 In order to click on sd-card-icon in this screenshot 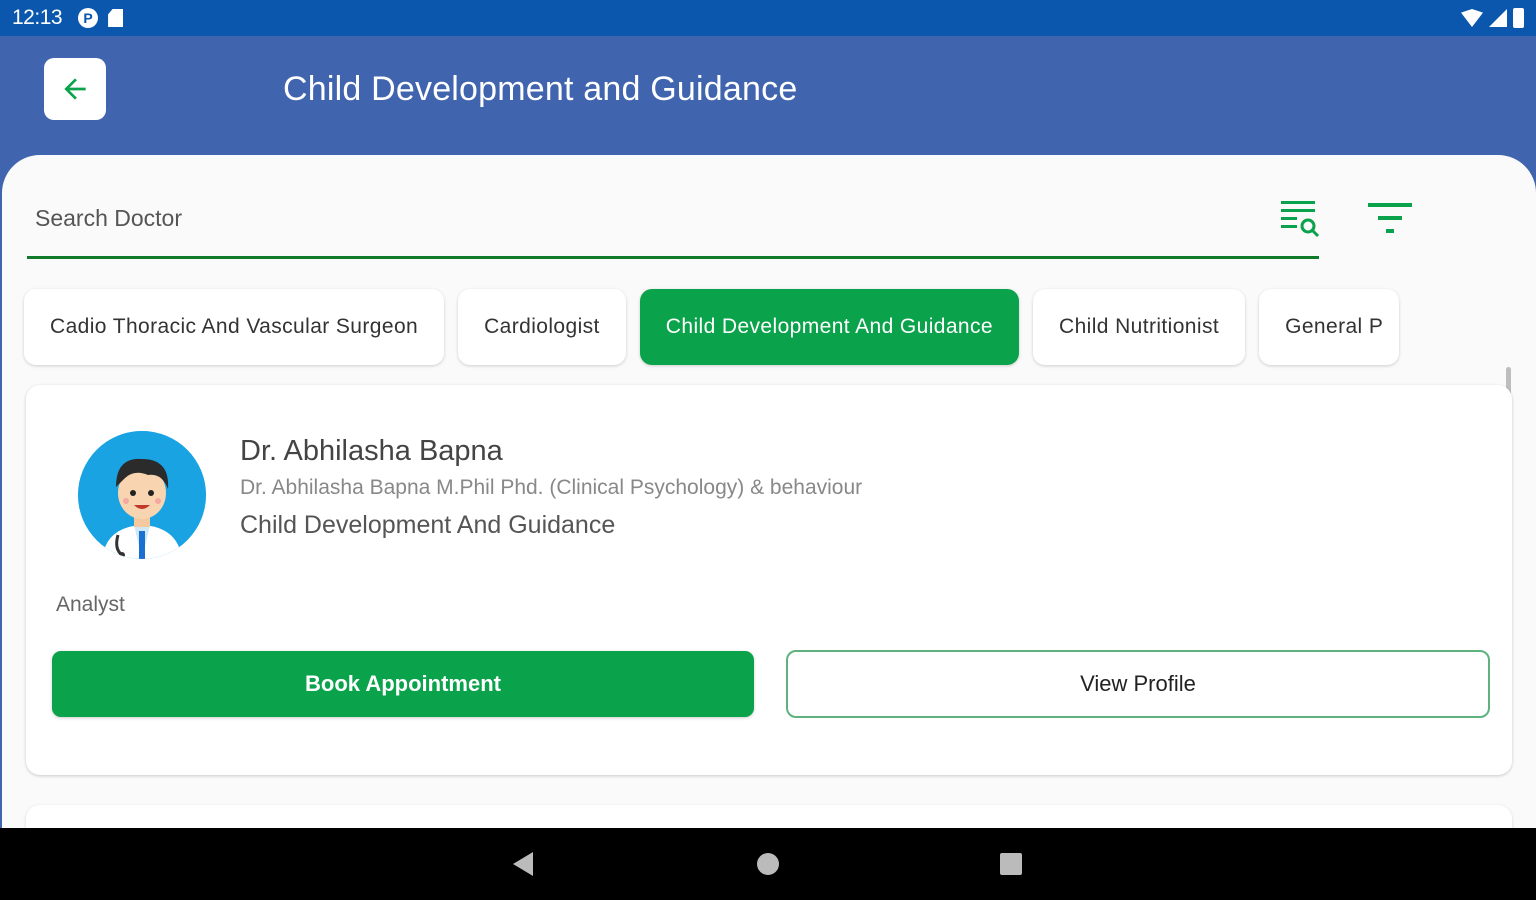, I will do `click(116, 18)`.